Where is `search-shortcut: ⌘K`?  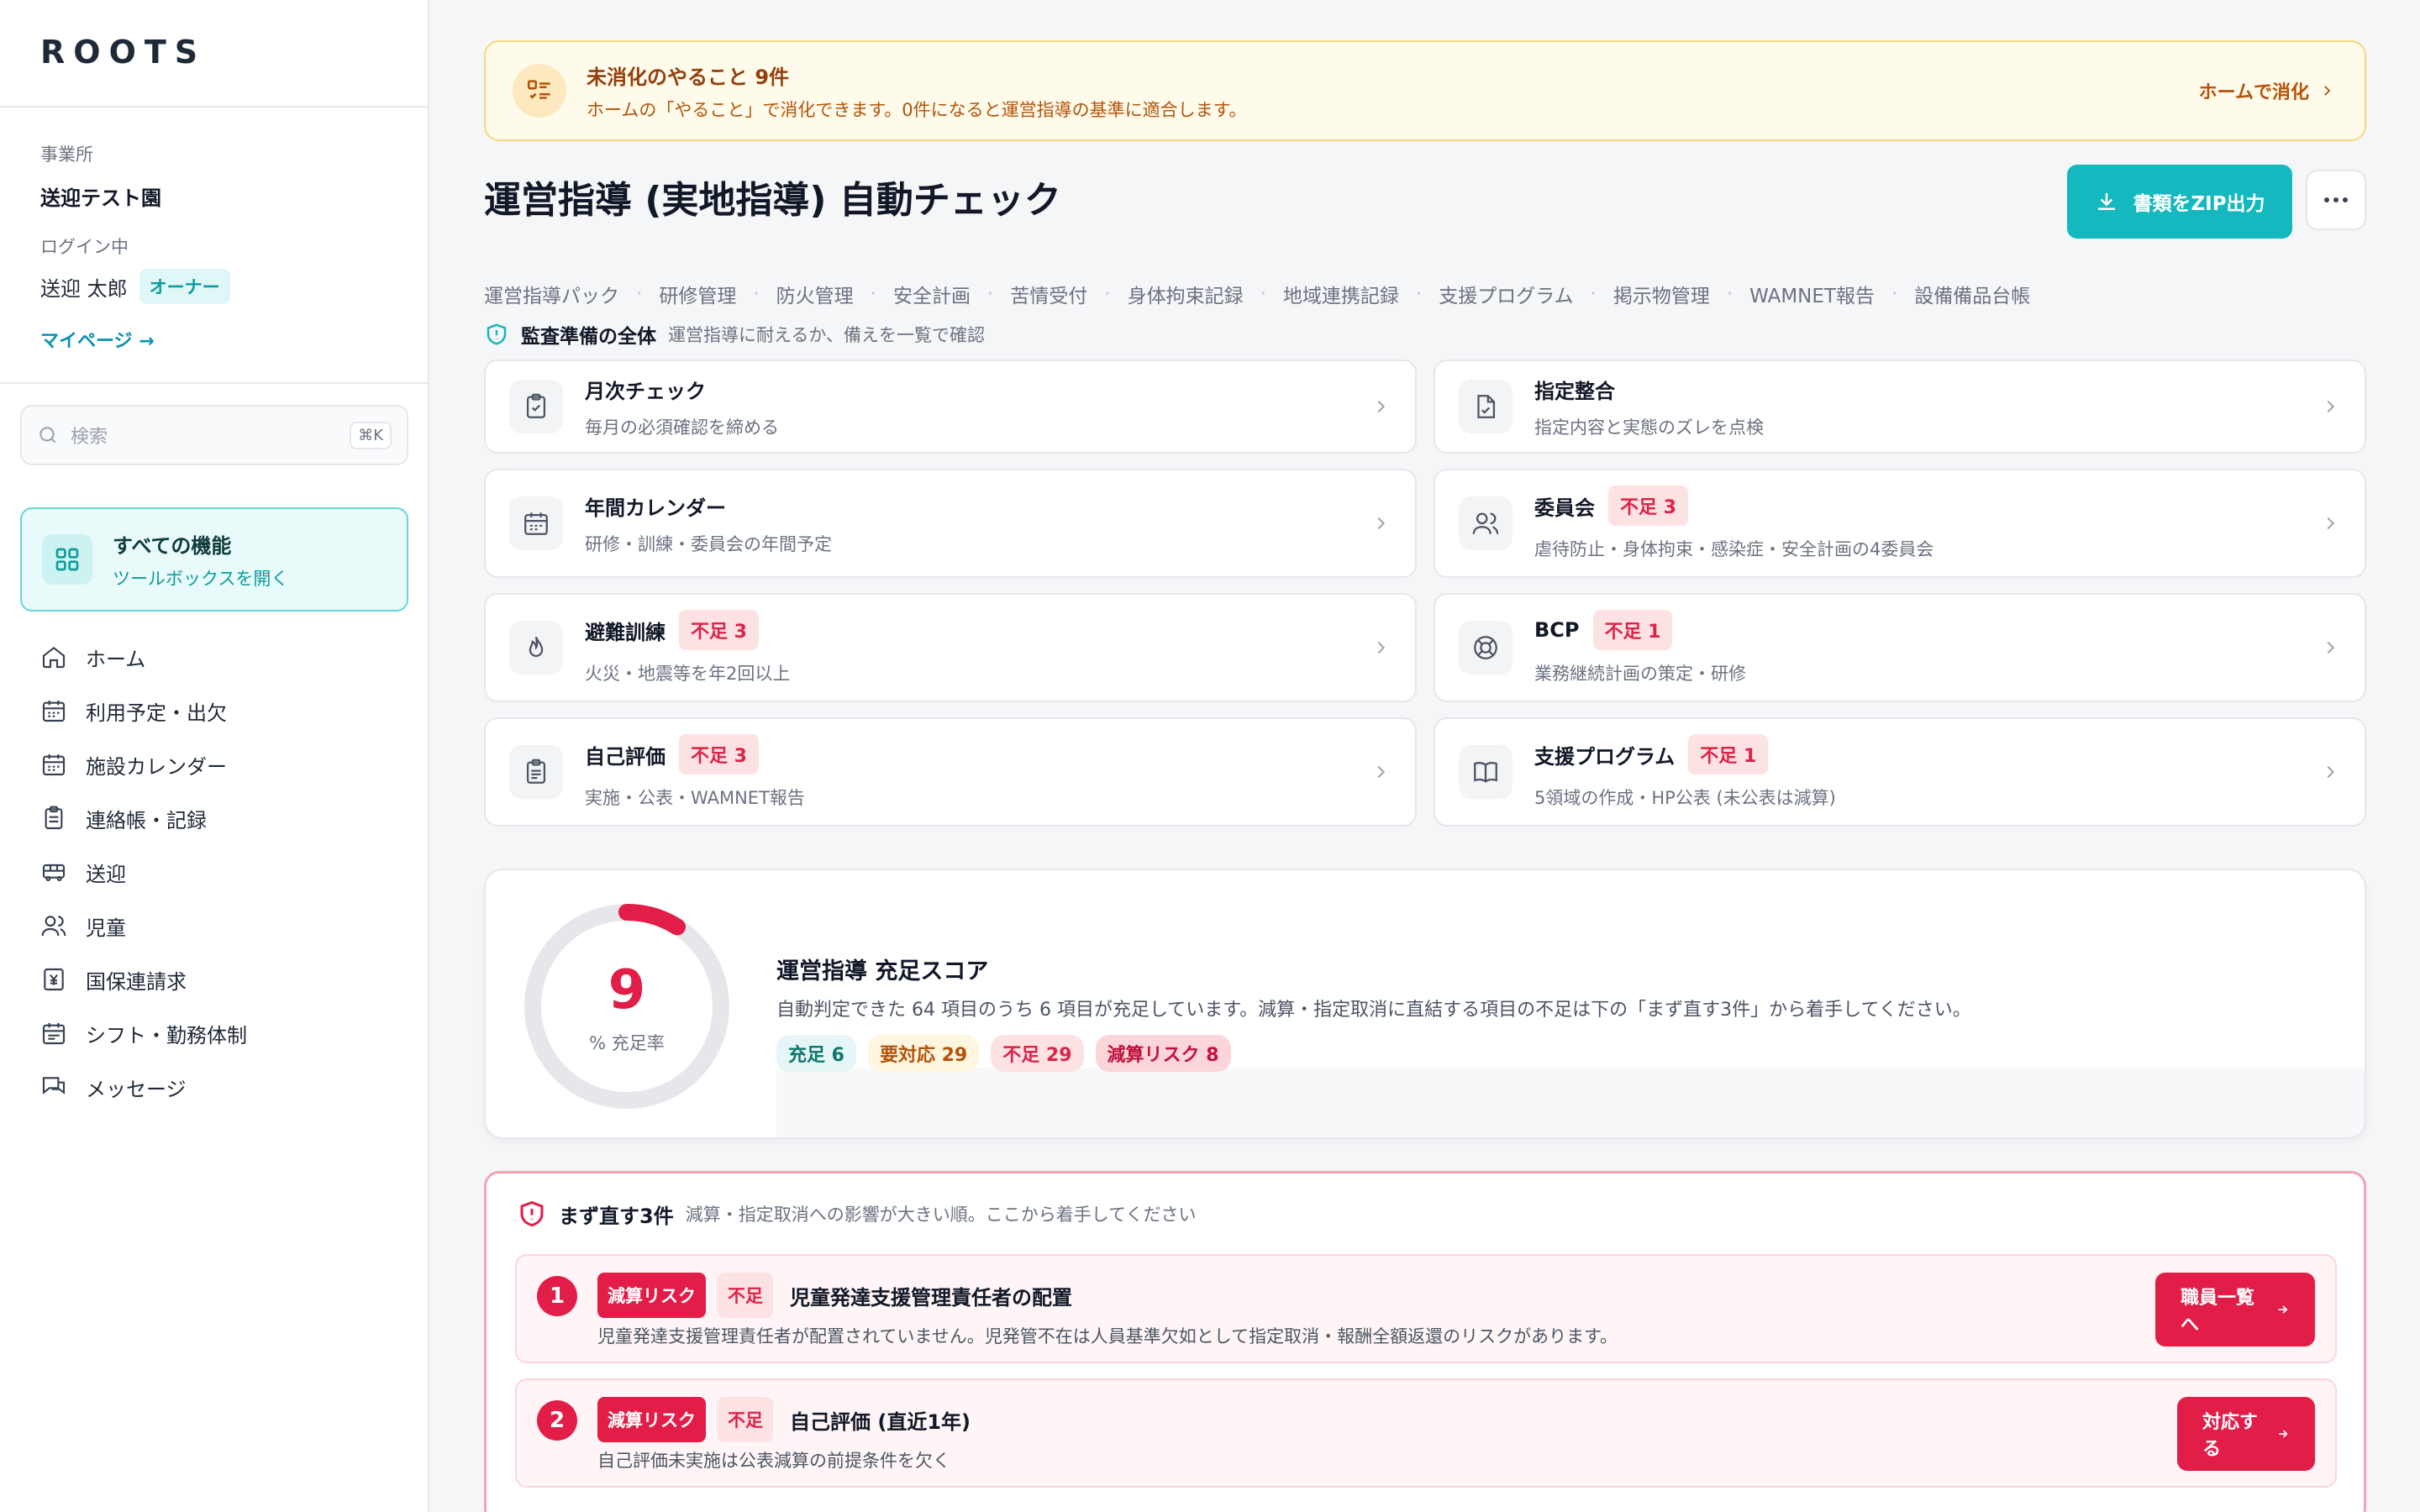
search-shortcut: ⌘K is located at coordinates (371, 435).